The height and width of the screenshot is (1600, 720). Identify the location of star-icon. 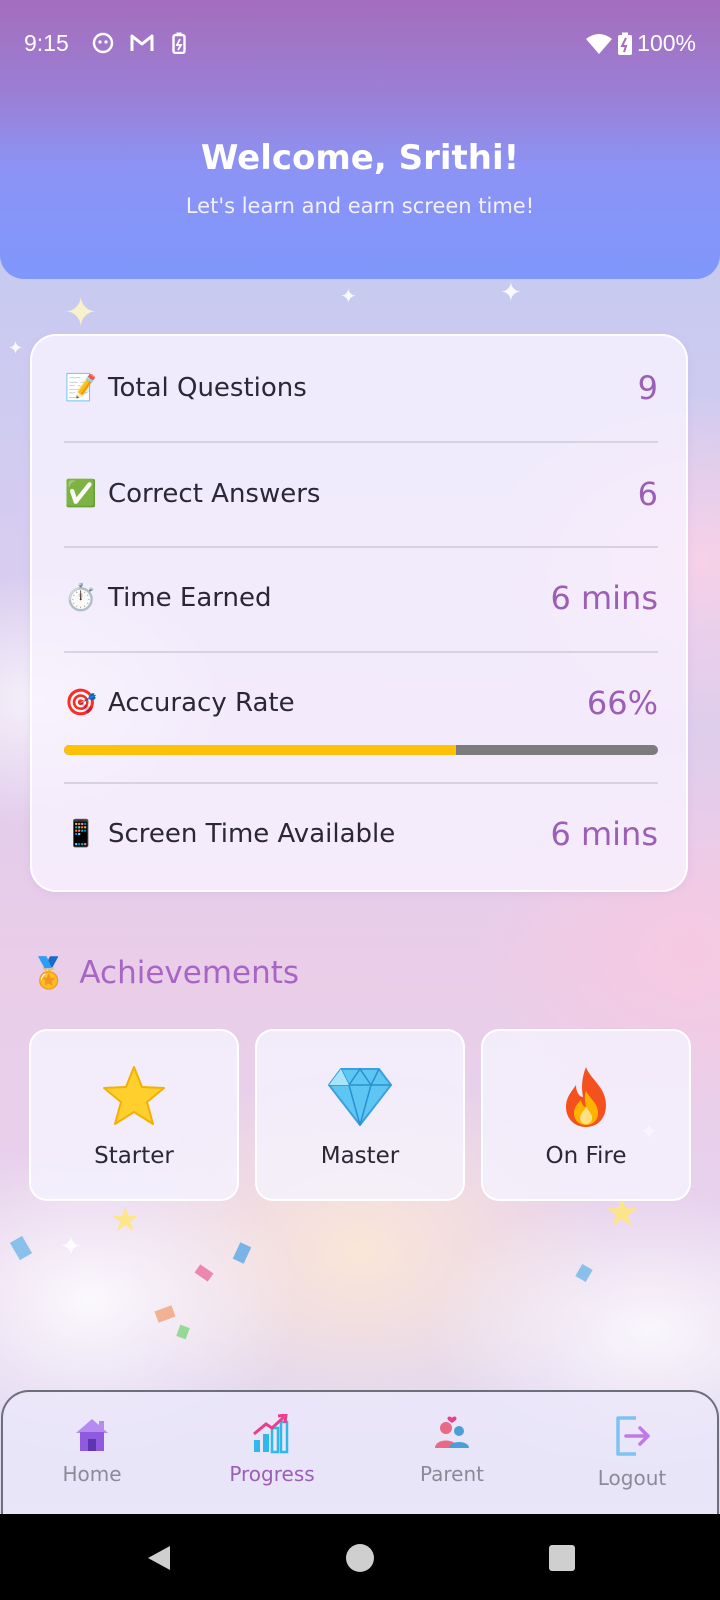
(134, 1095).